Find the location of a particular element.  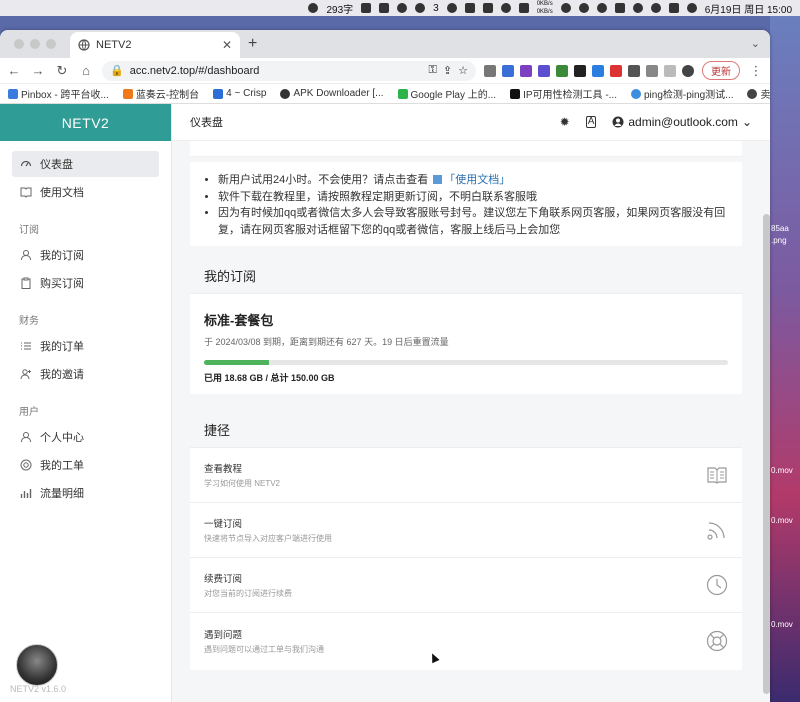

close-app-icon is located at coordinates (469, 8).